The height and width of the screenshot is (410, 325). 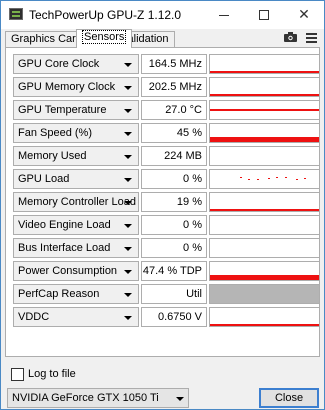 I want to click on sensor-value-text: 224 MB, so click(x=183, y=156).